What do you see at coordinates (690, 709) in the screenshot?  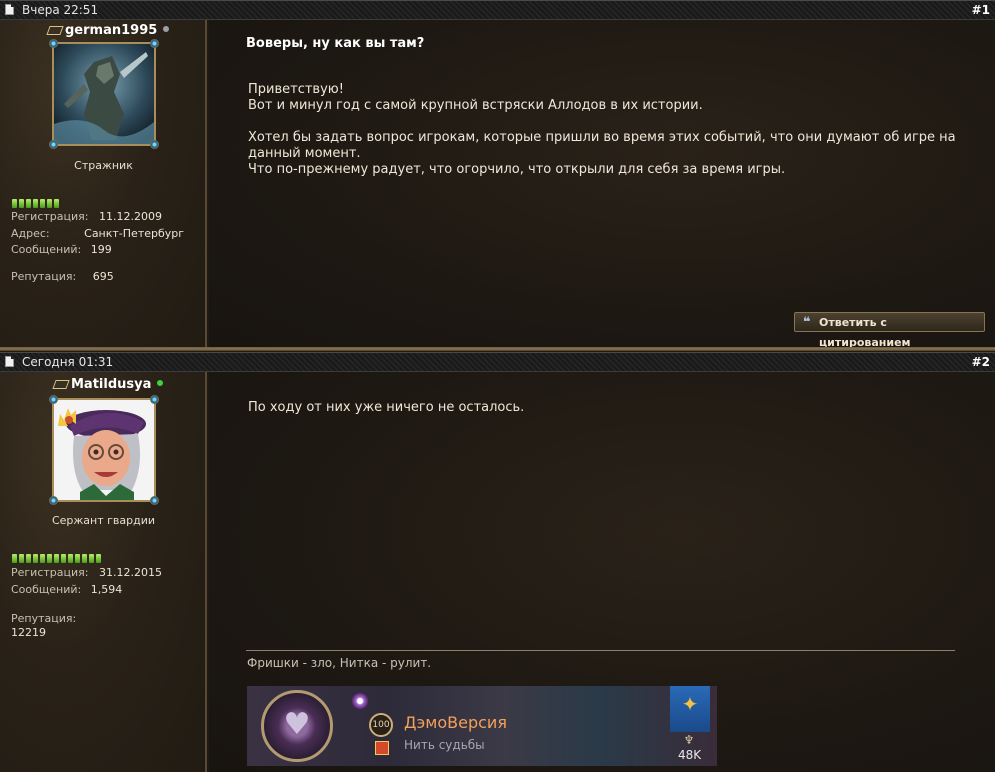 I see `guild-flag-icon` at bounding box center [690, 709].